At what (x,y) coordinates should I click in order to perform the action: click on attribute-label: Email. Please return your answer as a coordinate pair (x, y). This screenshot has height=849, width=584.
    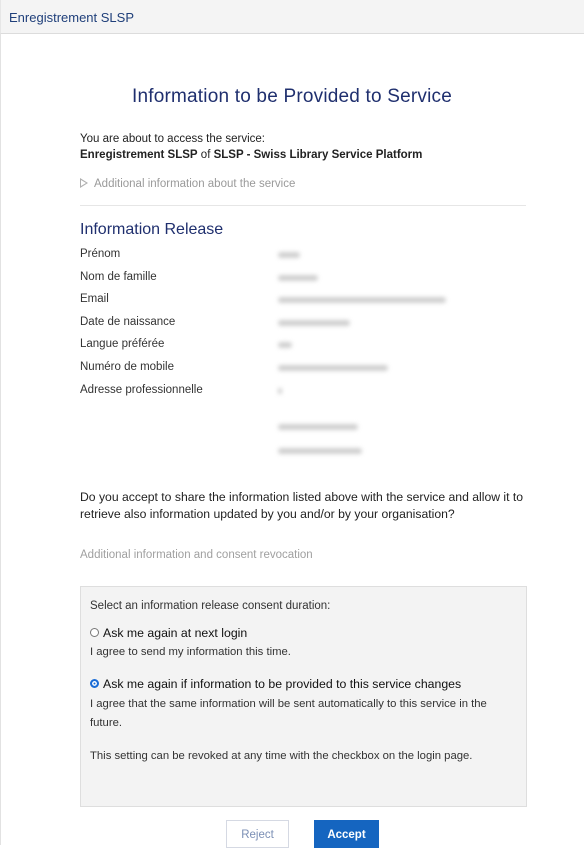
    Looking at the image, I should click on (94, 299).